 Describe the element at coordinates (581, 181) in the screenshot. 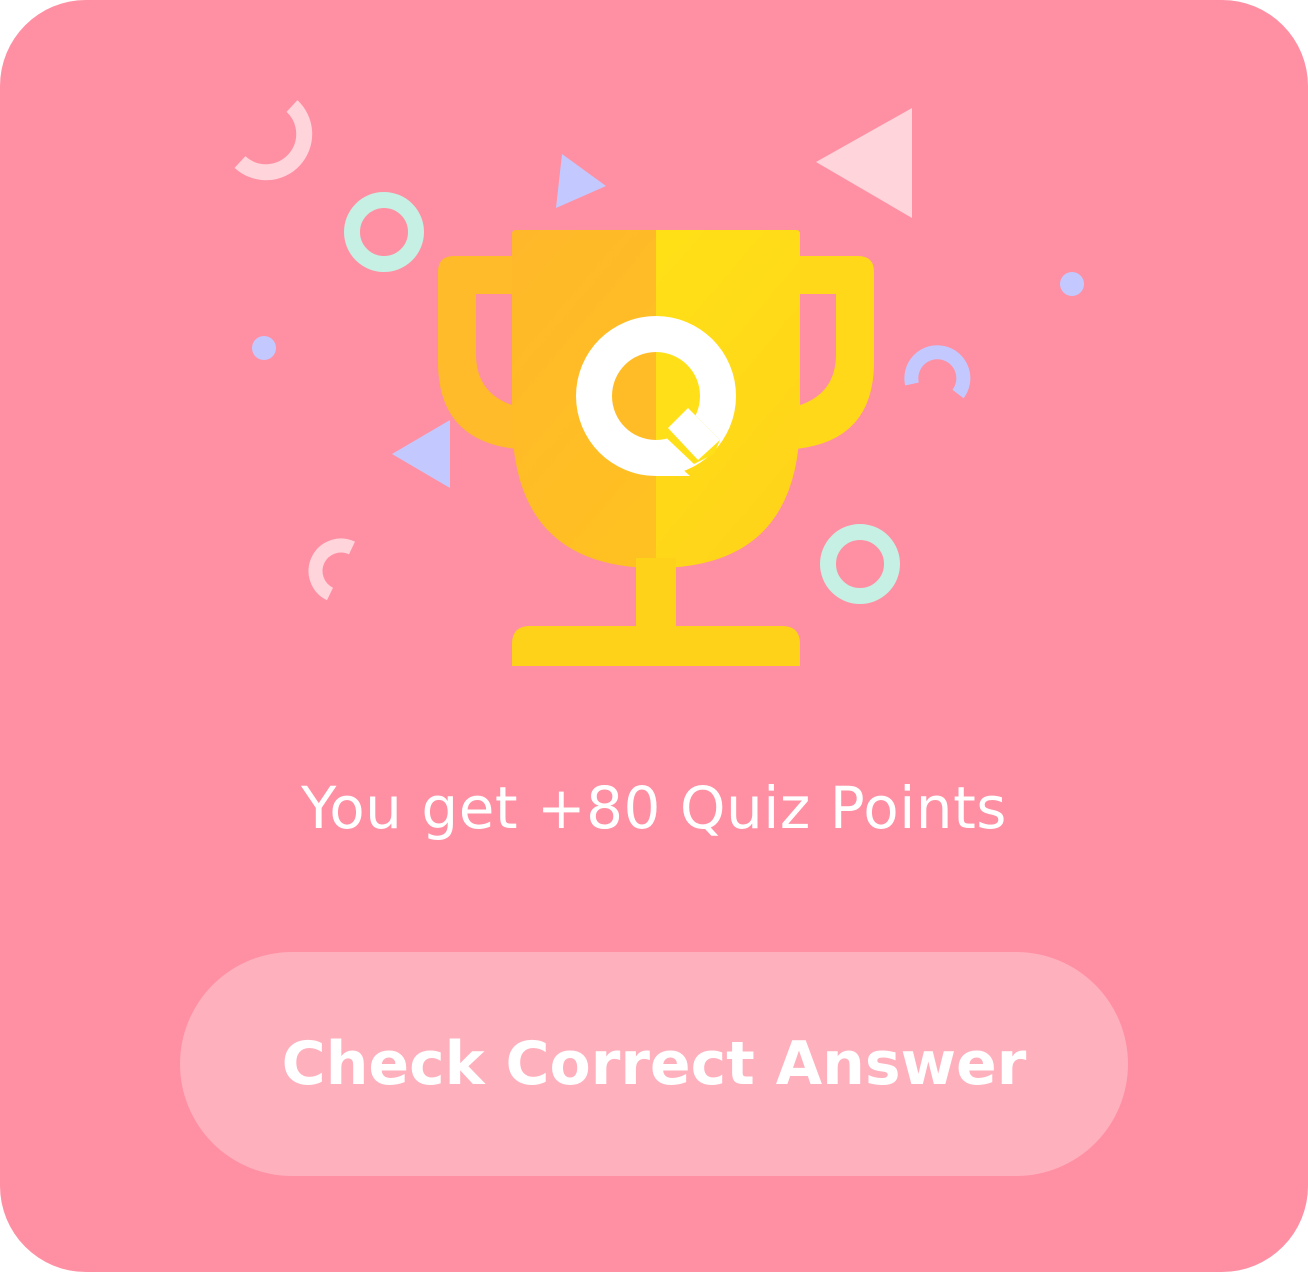

I see `confetti-lavender-triangle-icon` at that location.